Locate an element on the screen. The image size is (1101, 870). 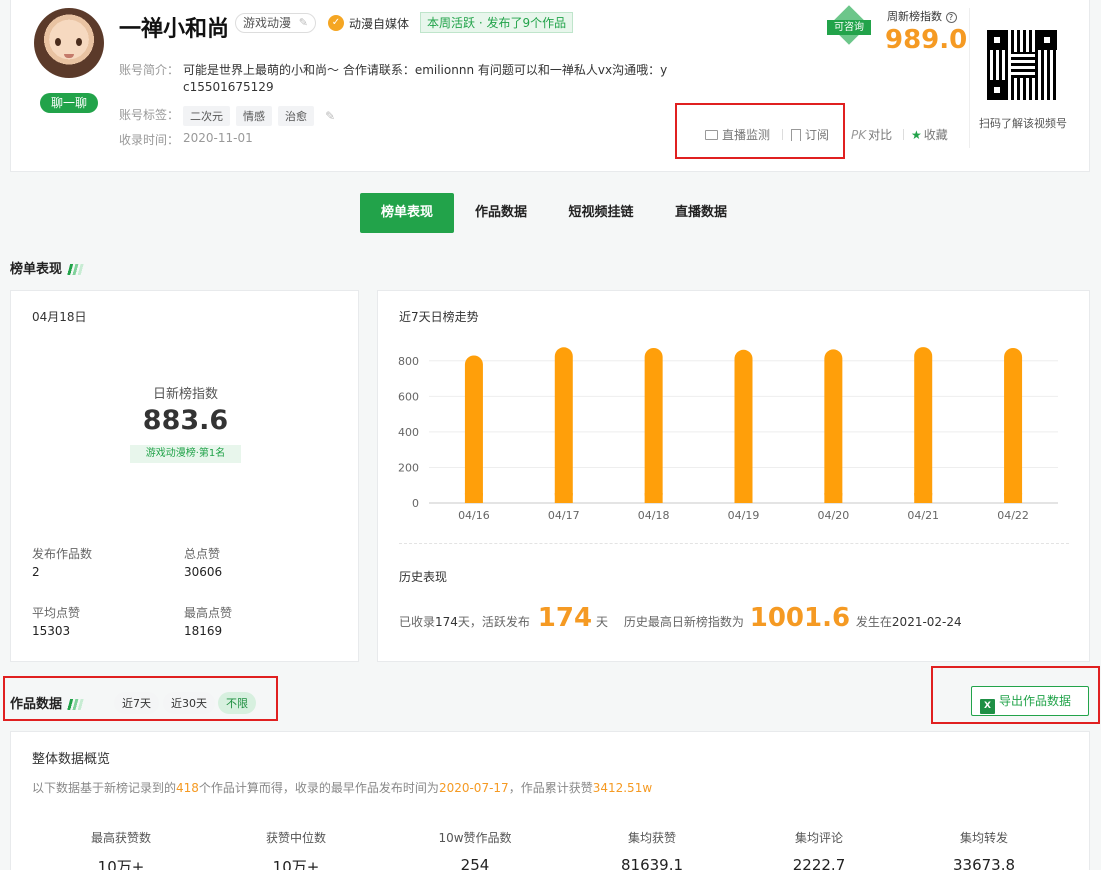
desc-likes: 3412.51w is located at coordinates (622, 788).